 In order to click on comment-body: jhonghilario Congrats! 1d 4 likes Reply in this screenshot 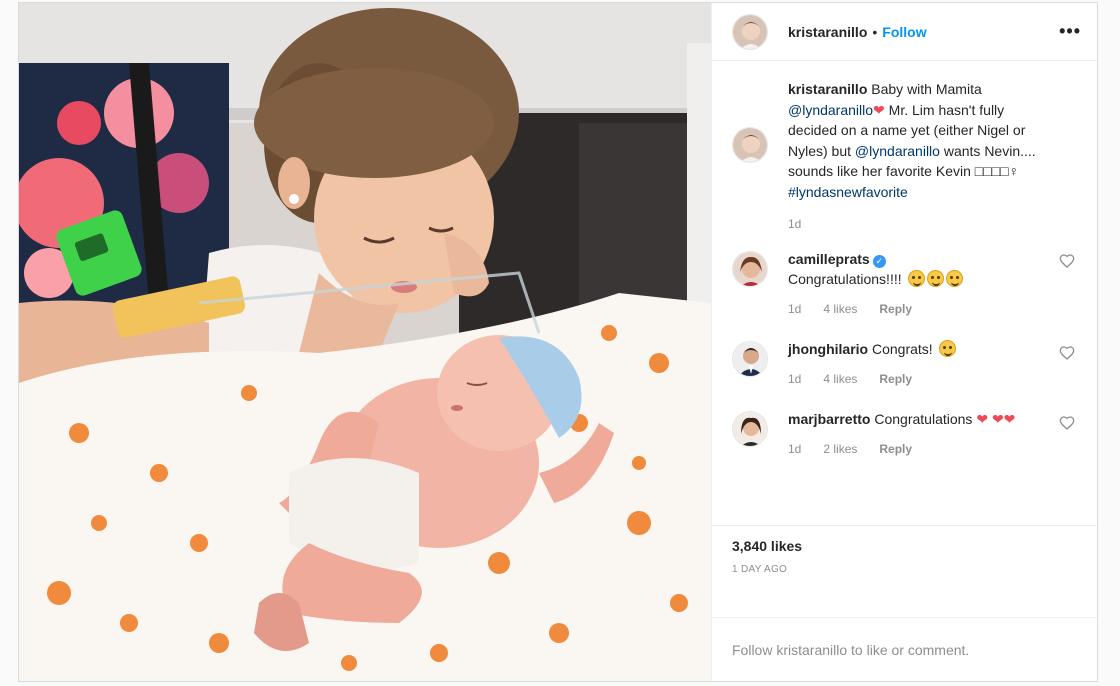, I will do `click(919, 364)`.